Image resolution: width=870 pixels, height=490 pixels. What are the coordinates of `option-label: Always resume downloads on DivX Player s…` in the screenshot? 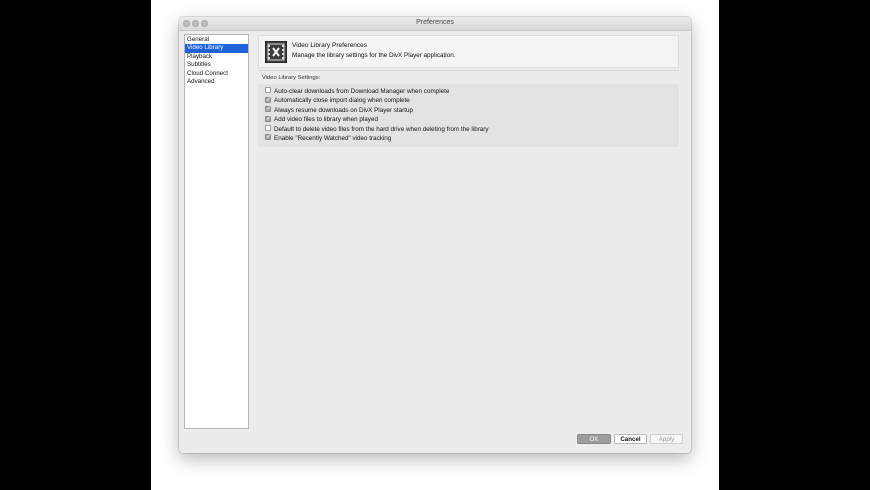 It's located at (343, 110).